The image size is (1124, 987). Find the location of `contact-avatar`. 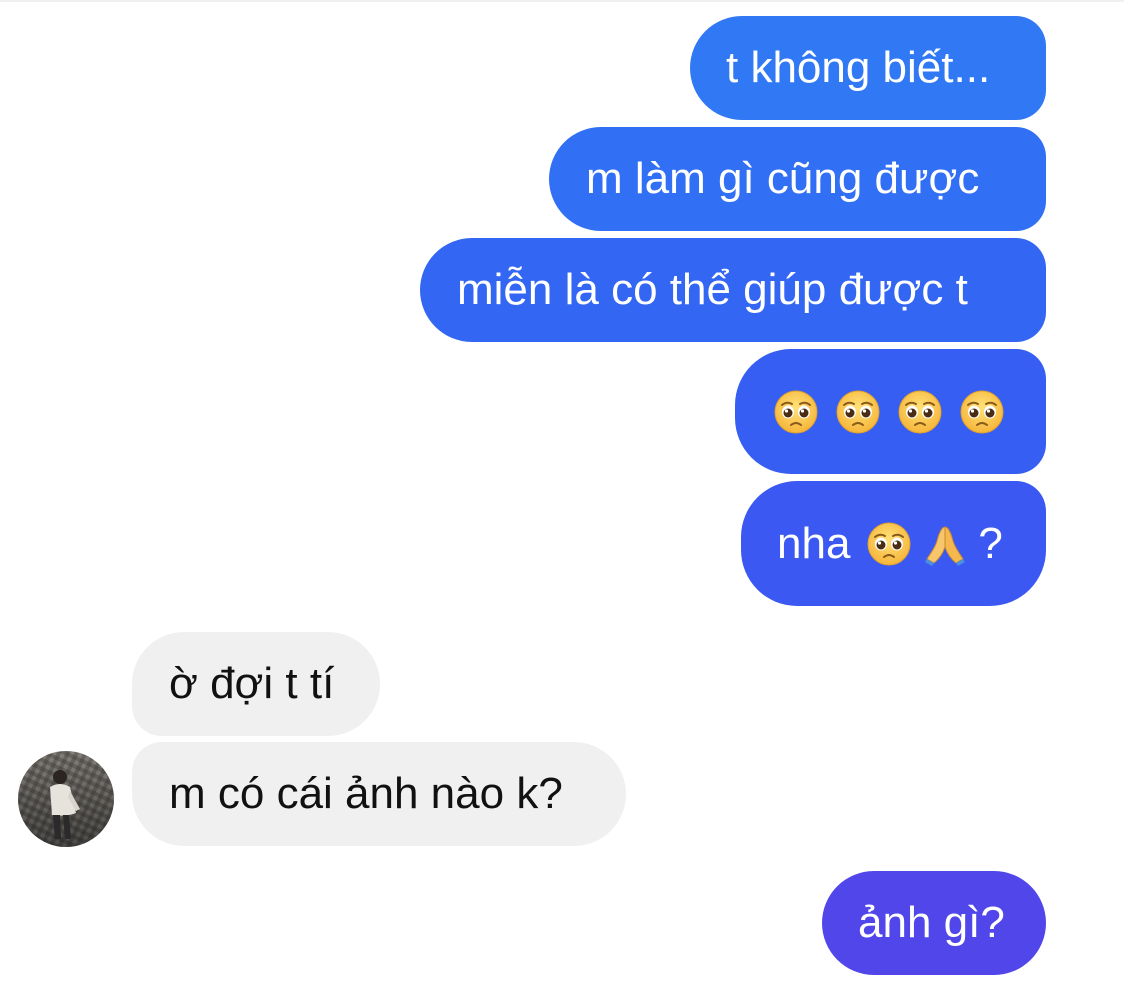

contact-avatar is located at coordinates (66, 799).